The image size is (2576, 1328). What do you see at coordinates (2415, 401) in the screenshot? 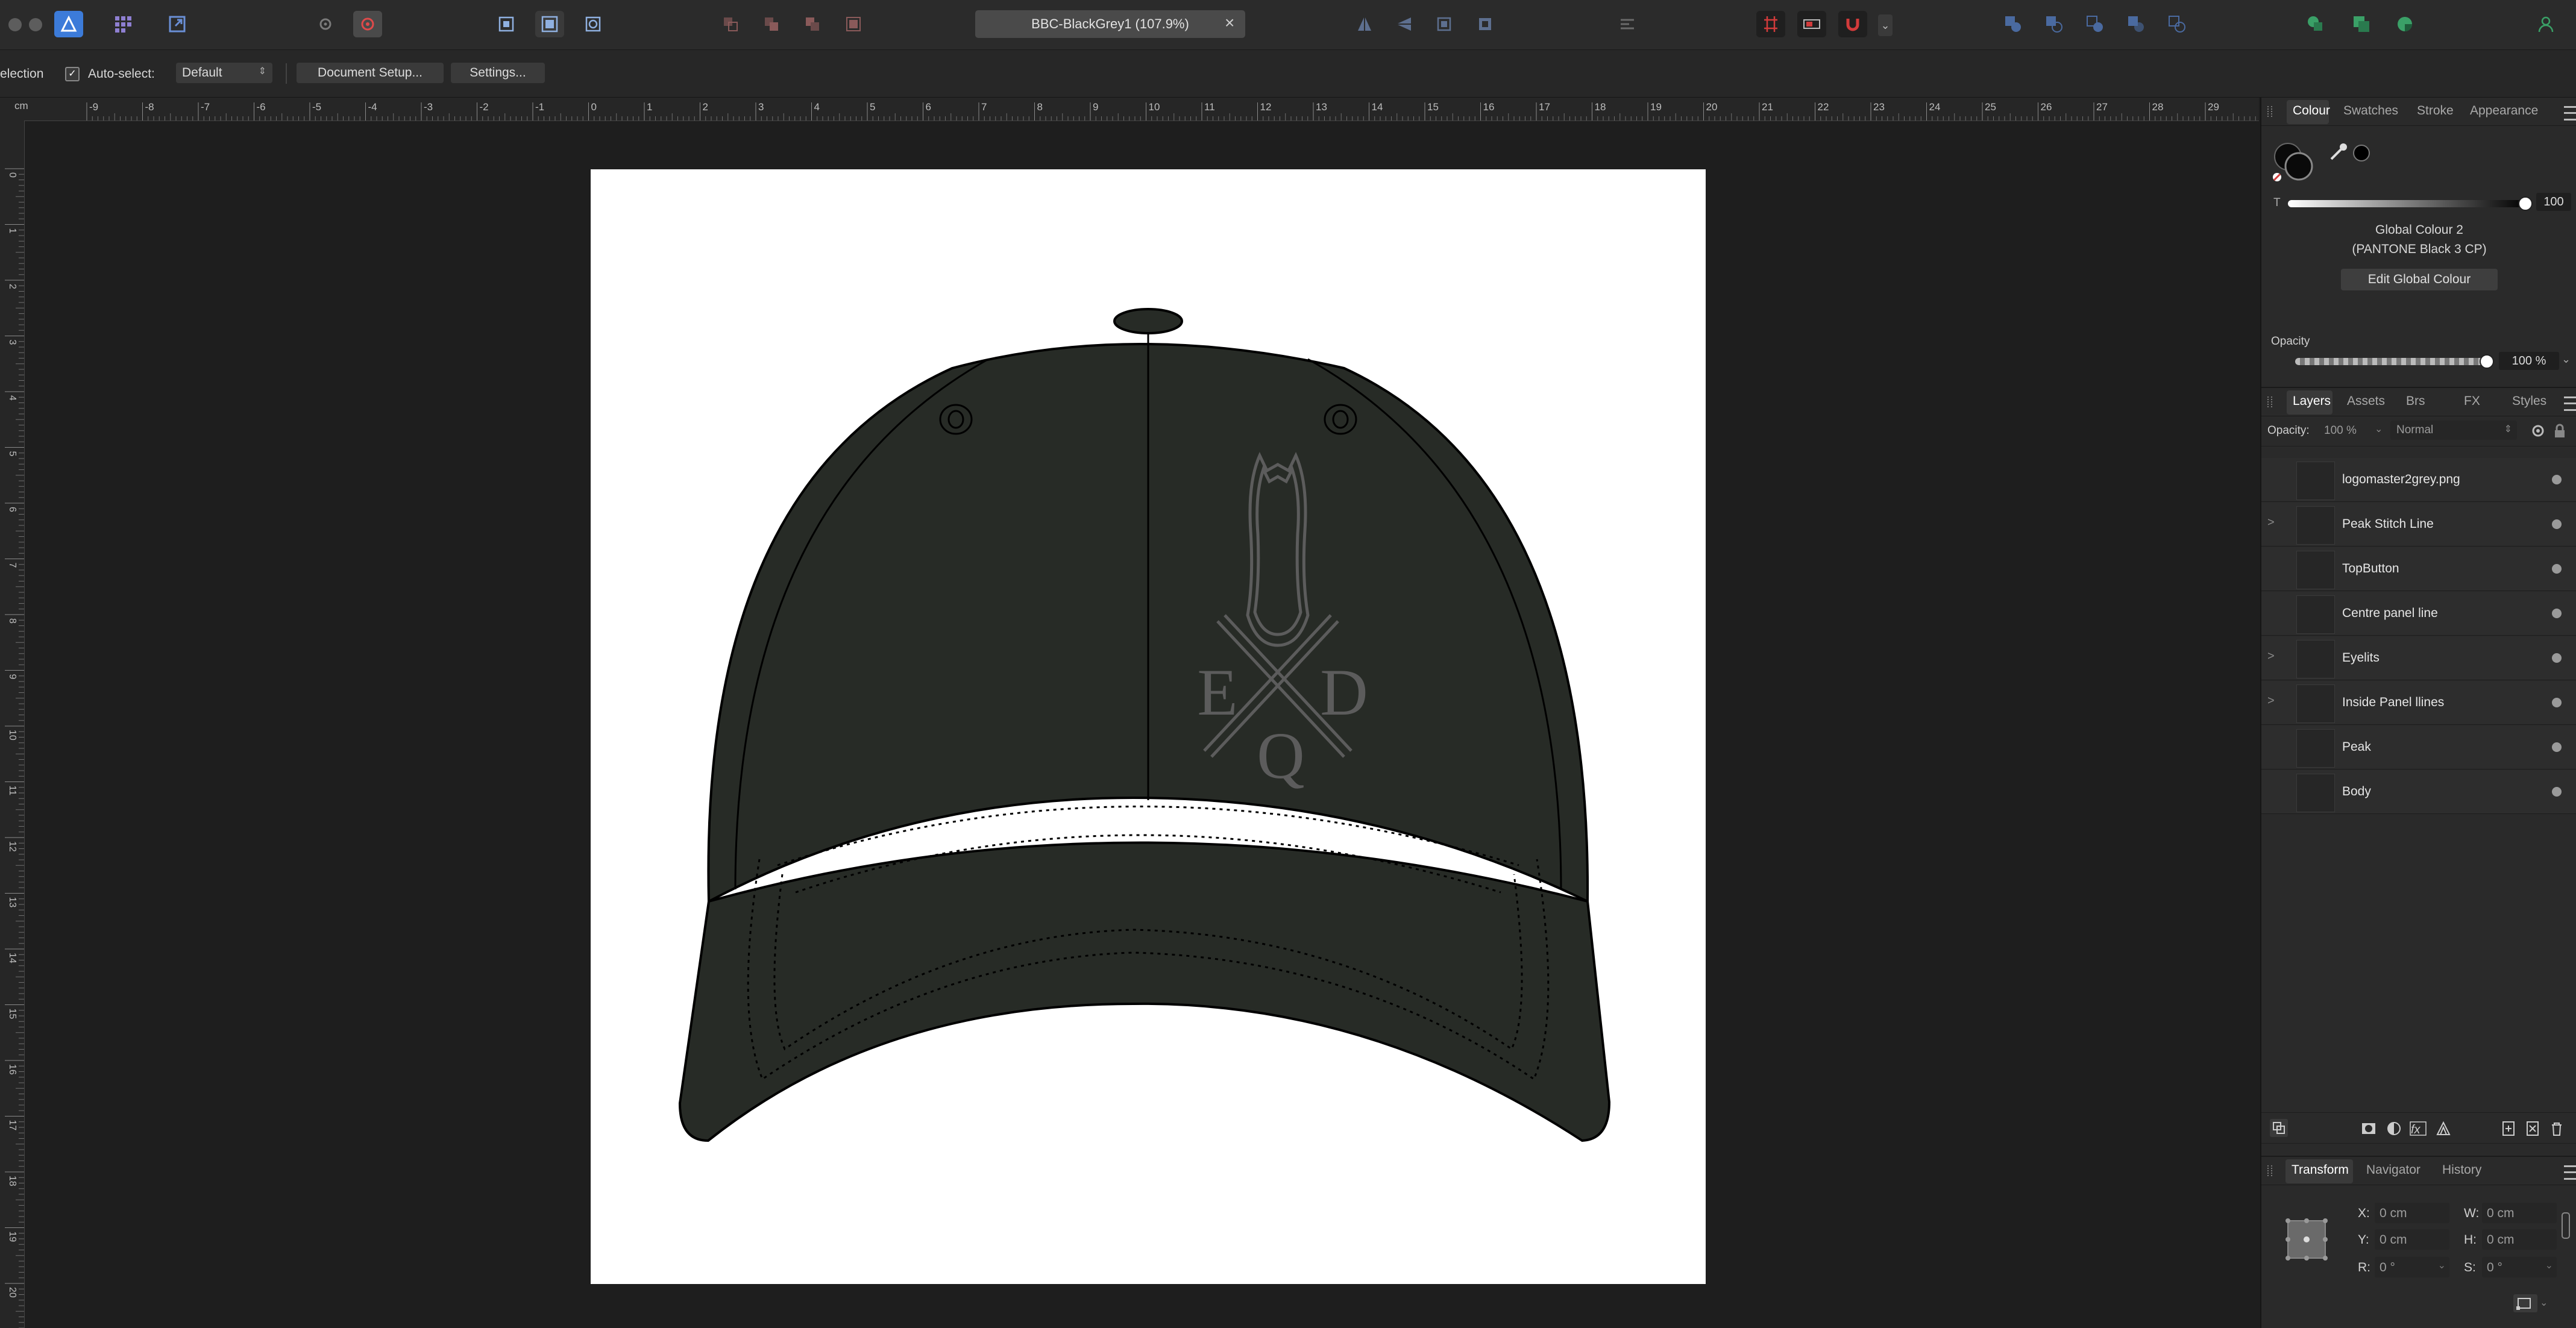
I see `tab-brushes: Brs` at bounding box center [2415, 401].